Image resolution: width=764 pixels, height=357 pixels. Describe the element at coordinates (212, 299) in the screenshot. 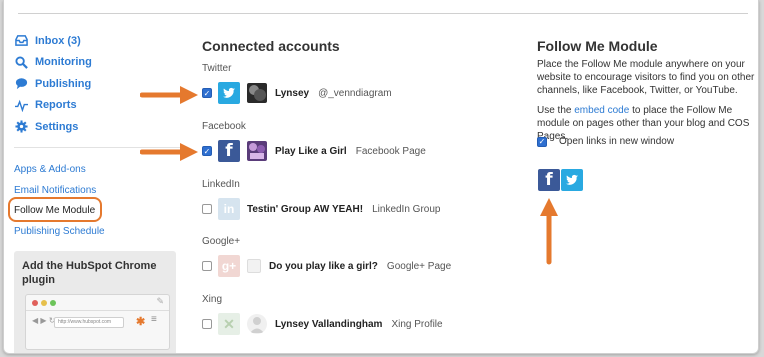

I see `network-label-xing: Xing` at that location.